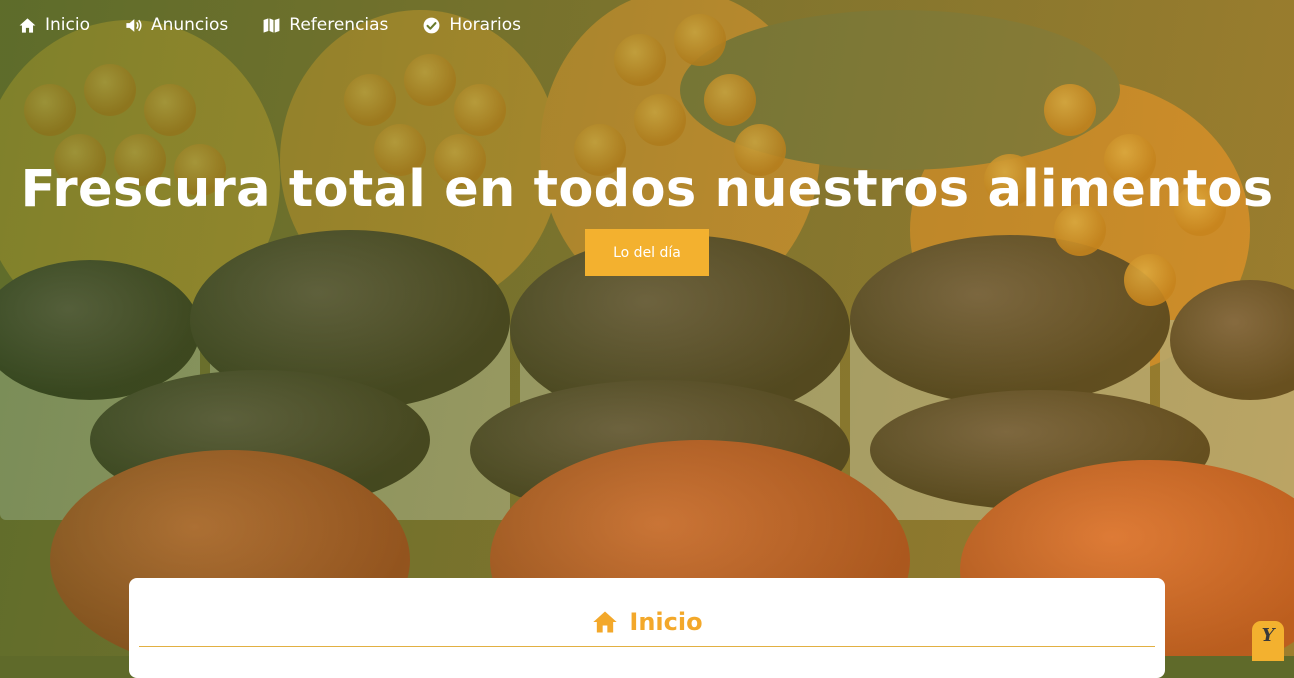  I want to click on section-heading: Inicio, so click(647, 622).